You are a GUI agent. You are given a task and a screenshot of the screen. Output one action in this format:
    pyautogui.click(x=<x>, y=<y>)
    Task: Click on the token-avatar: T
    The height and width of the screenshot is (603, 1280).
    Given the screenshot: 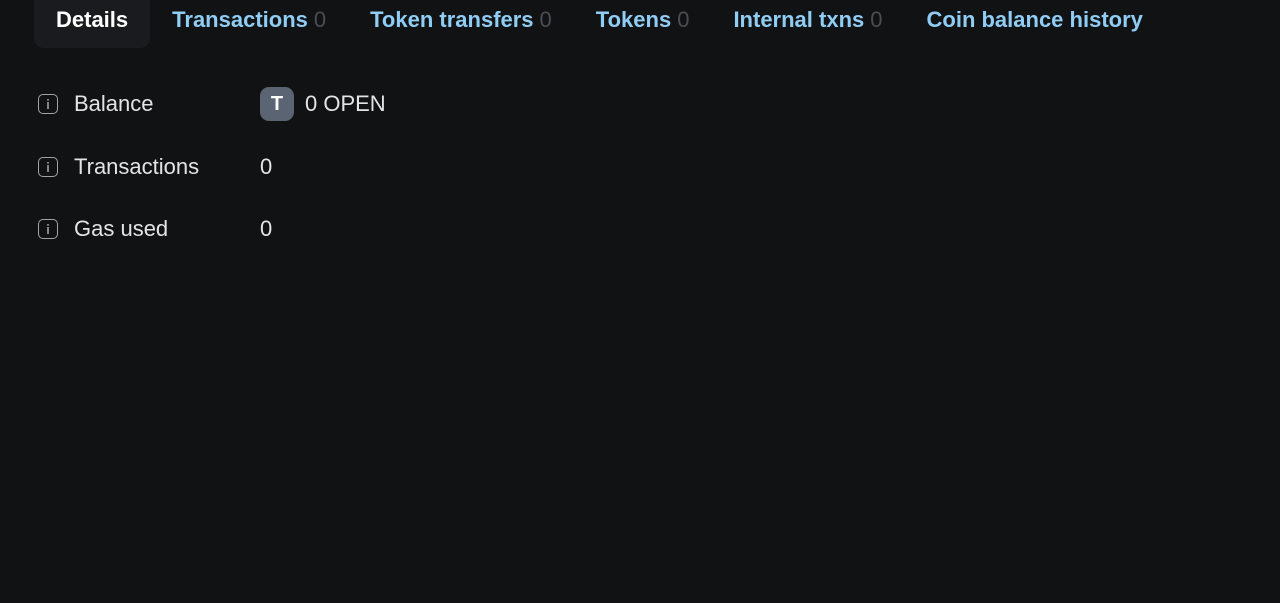 What is the action you would take?
    pyautogui.click(x=277, y=104)
    